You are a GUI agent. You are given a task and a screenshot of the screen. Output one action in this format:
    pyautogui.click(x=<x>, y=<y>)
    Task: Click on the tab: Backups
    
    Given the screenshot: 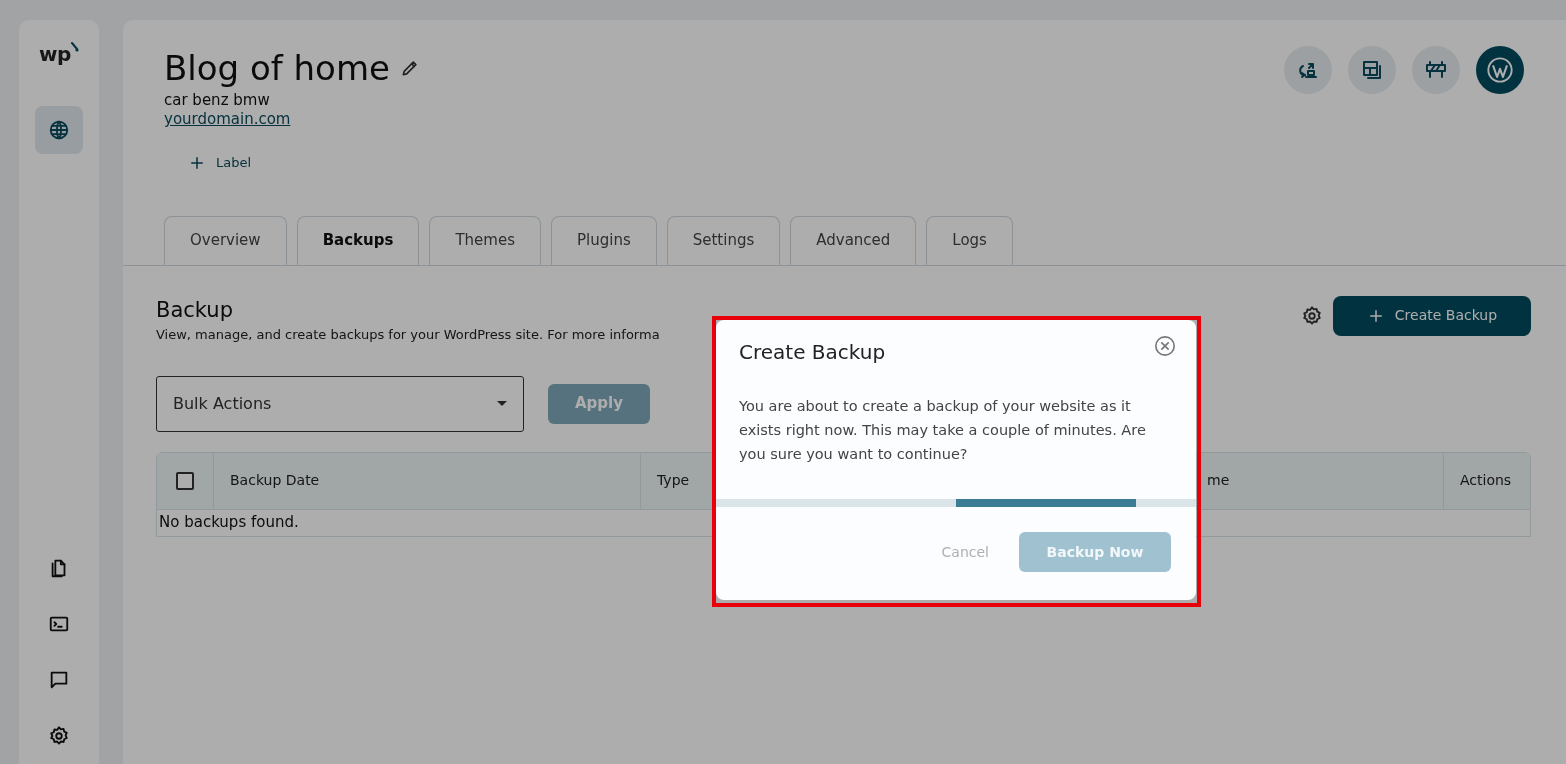 What is the action you would take?
    pyautogui.click(x=358, y=240)
    